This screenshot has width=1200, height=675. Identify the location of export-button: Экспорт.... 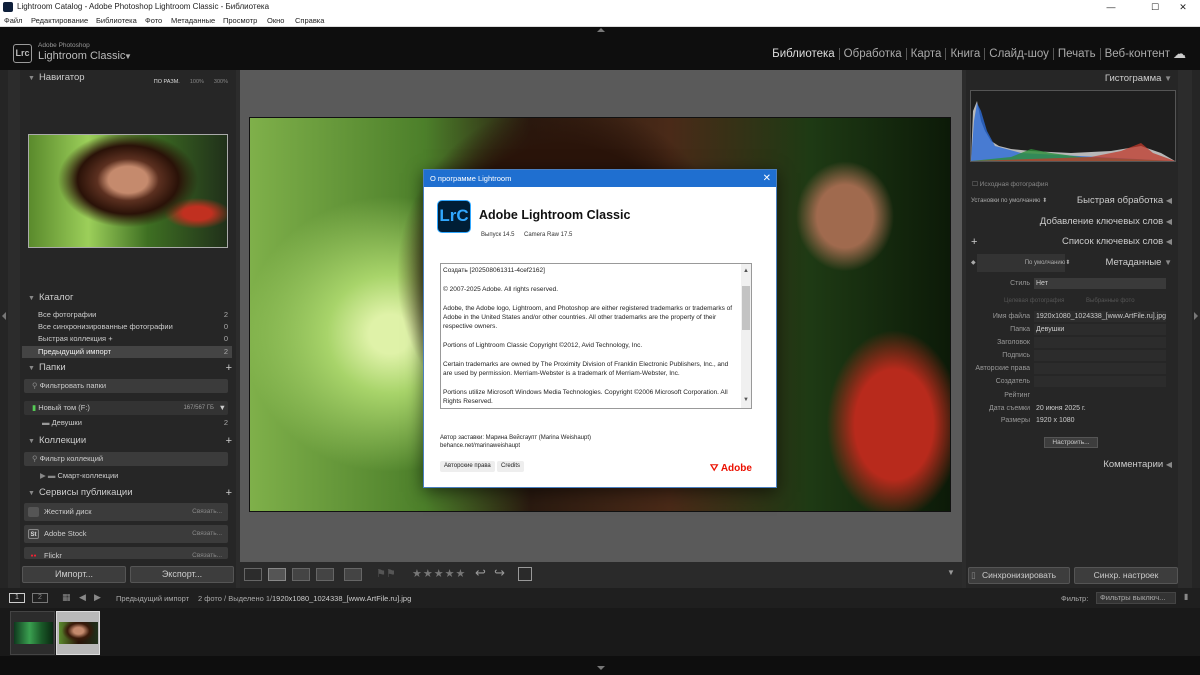
(182, 574).